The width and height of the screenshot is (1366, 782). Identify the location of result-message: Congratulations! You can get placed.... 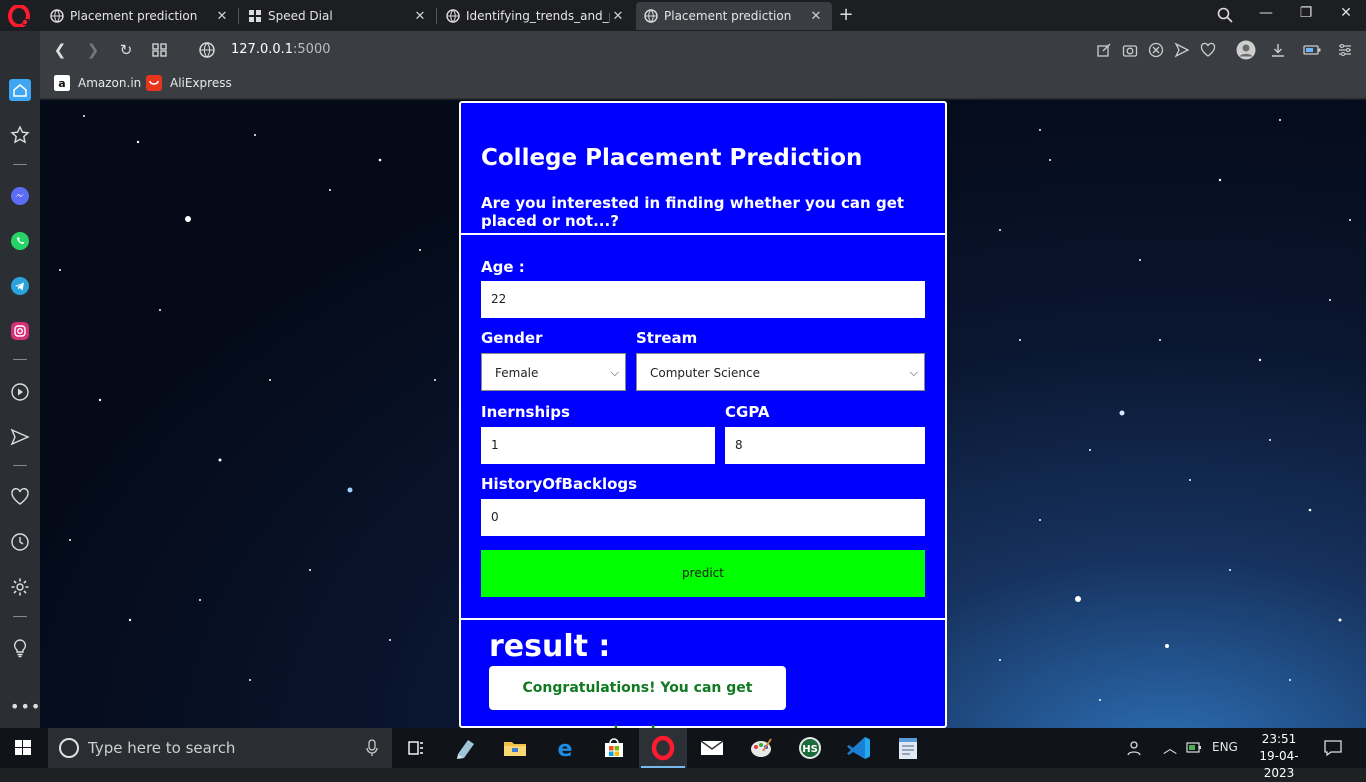
(637, 697).